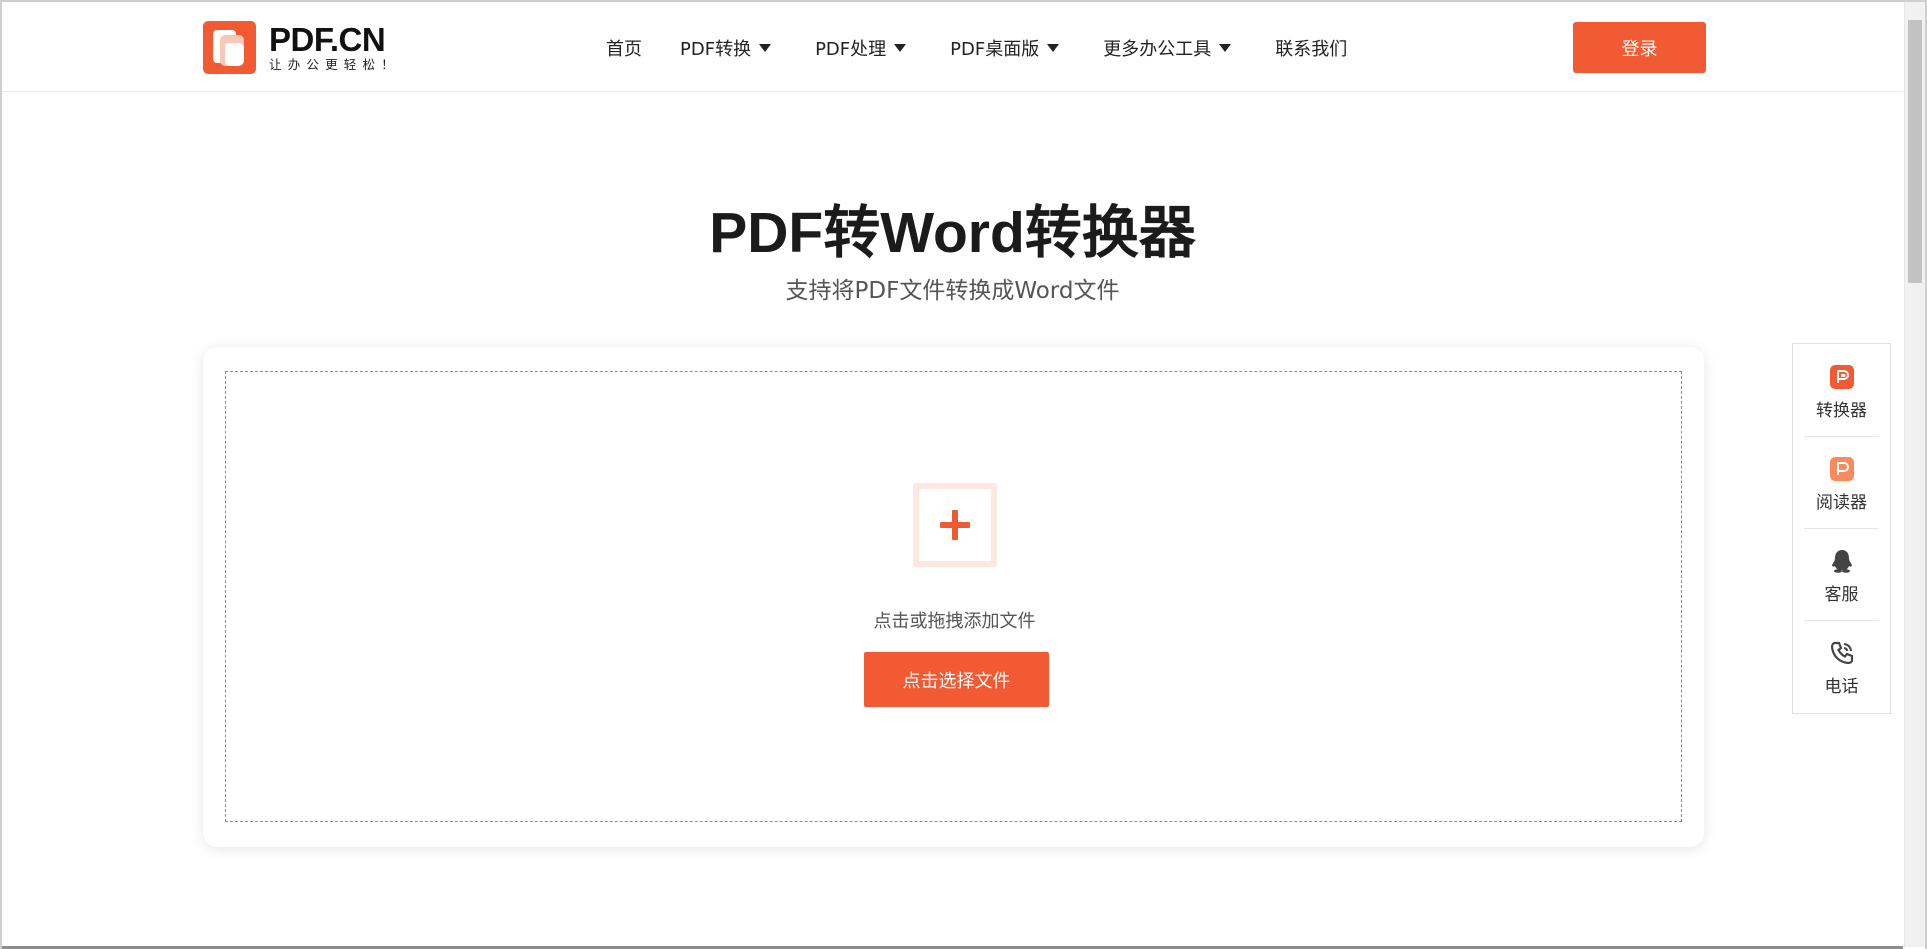  Describe the element at coordinates (334, 64) in the screenshot. I see `logo-slogan: 让办公更轻松！` at that location.